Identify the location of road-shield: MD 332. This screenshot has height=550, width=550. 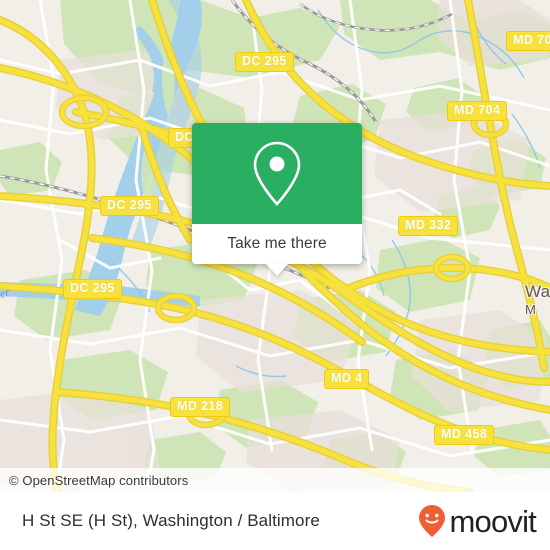
(428, 226).